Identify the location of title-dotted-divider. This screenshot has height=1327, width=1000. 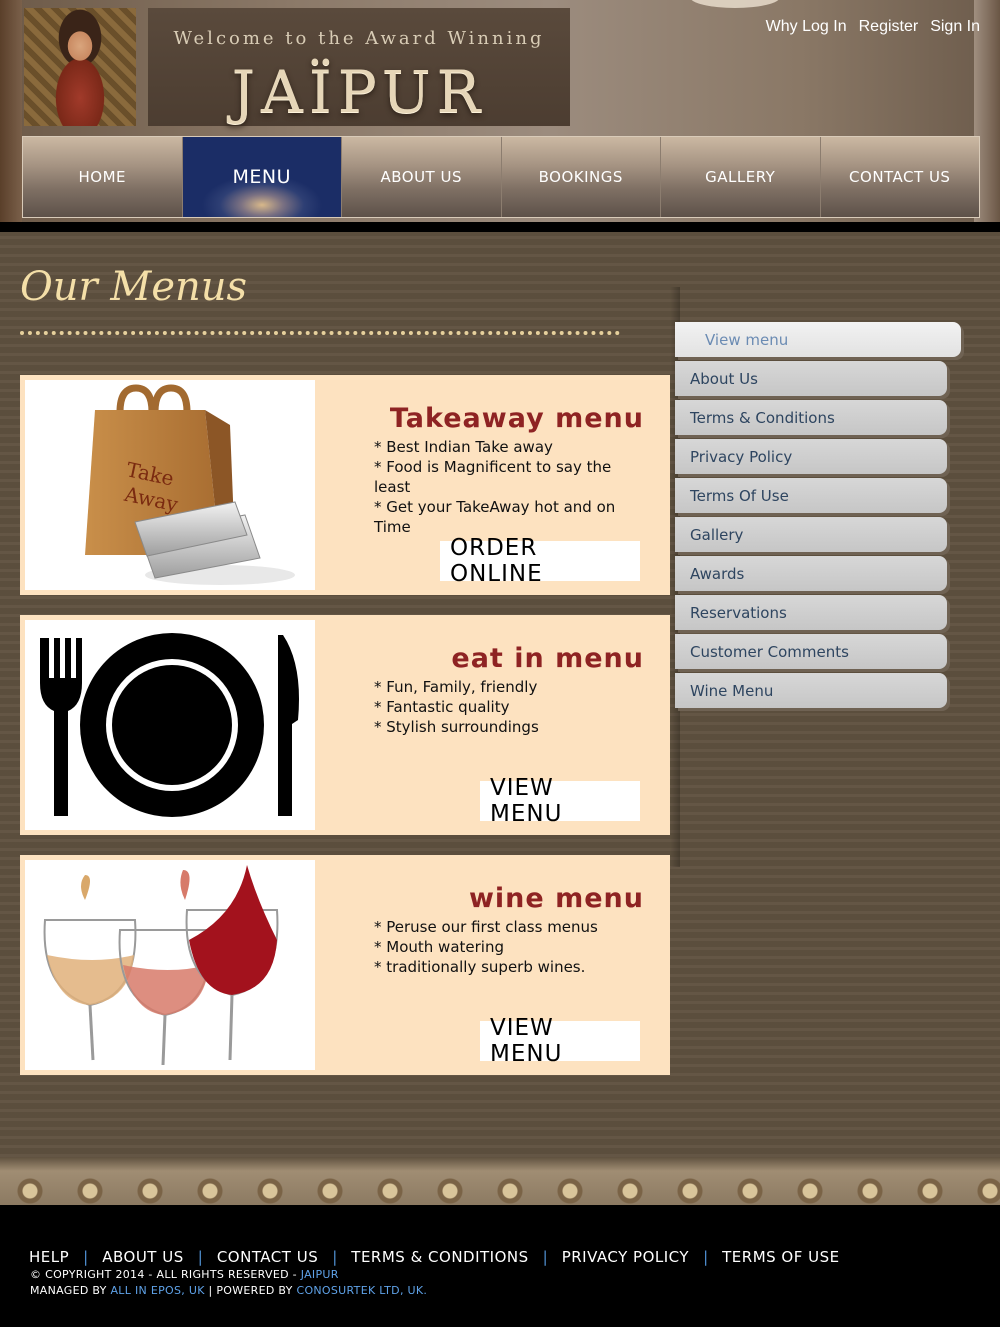
(320, 333).